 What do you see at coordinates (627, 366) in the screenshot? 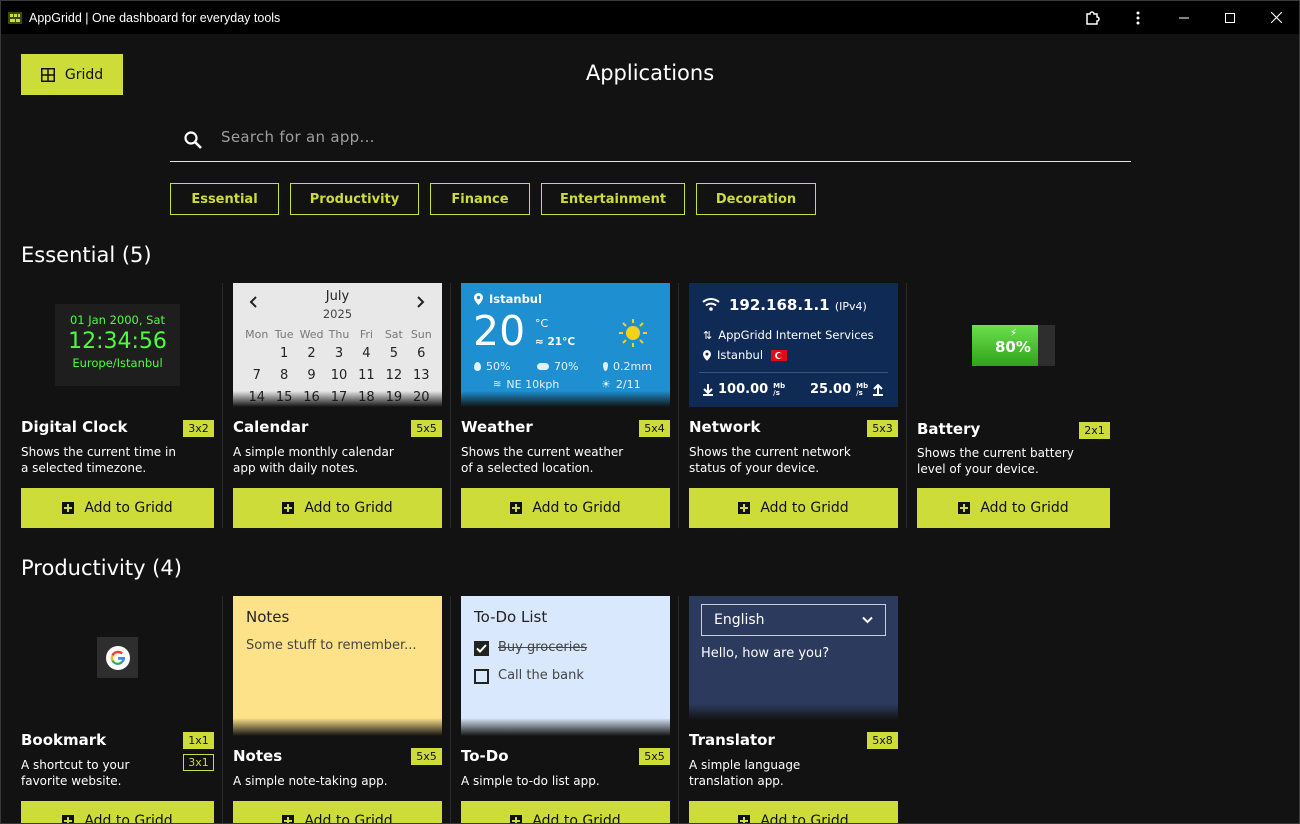
I see `weather-rain: 0.2mm` at bounding box center [627, 366].